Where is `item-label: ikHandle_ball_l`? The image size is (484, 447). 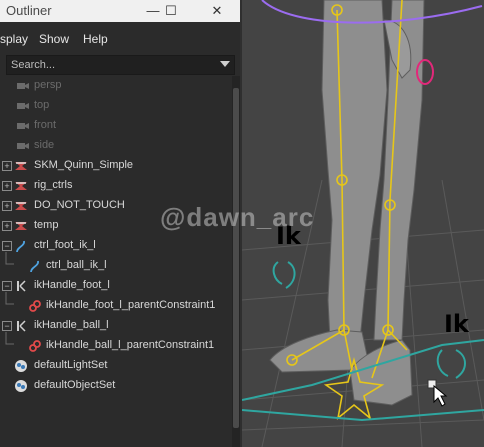
item-label: ikHandle_ball_l is located at coordinates (71, 325).